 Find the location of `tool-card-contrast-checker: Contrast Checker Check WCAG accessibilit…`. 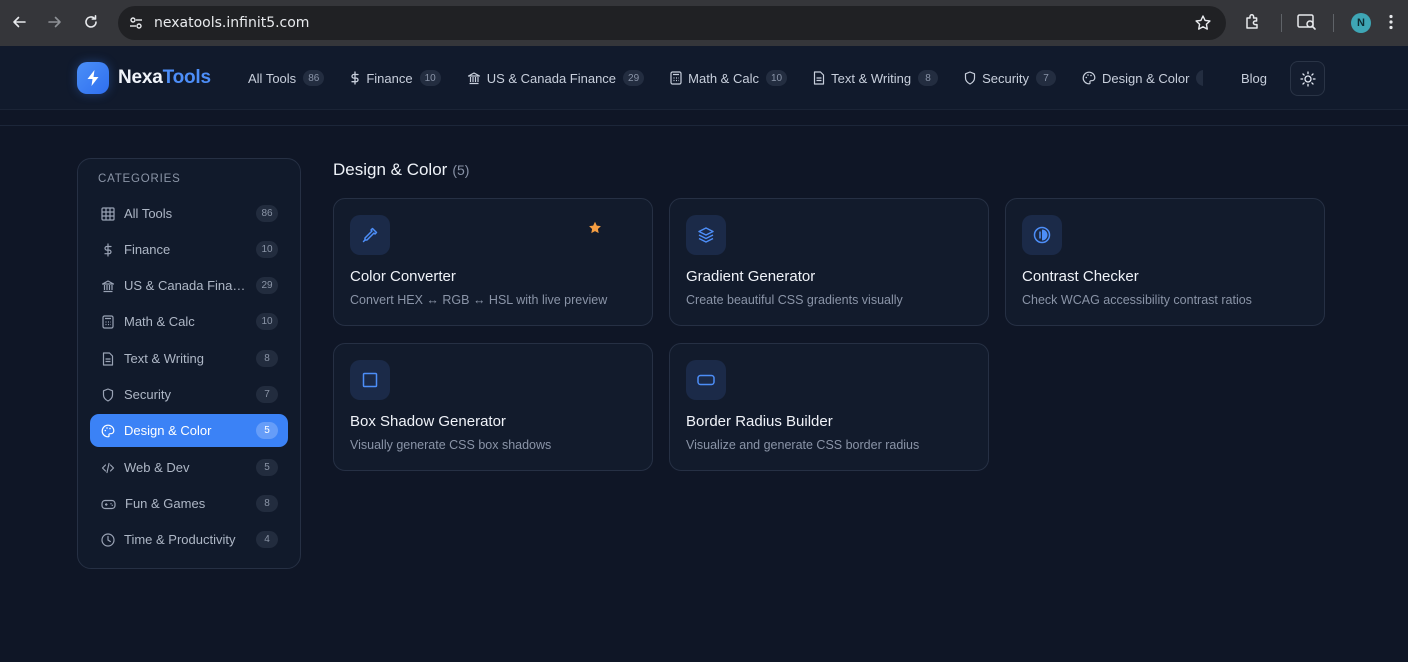

tool-card-contrast-checker: Contrast Checker Check WCAG accessibilit… is located at coordinates (1165, 262).